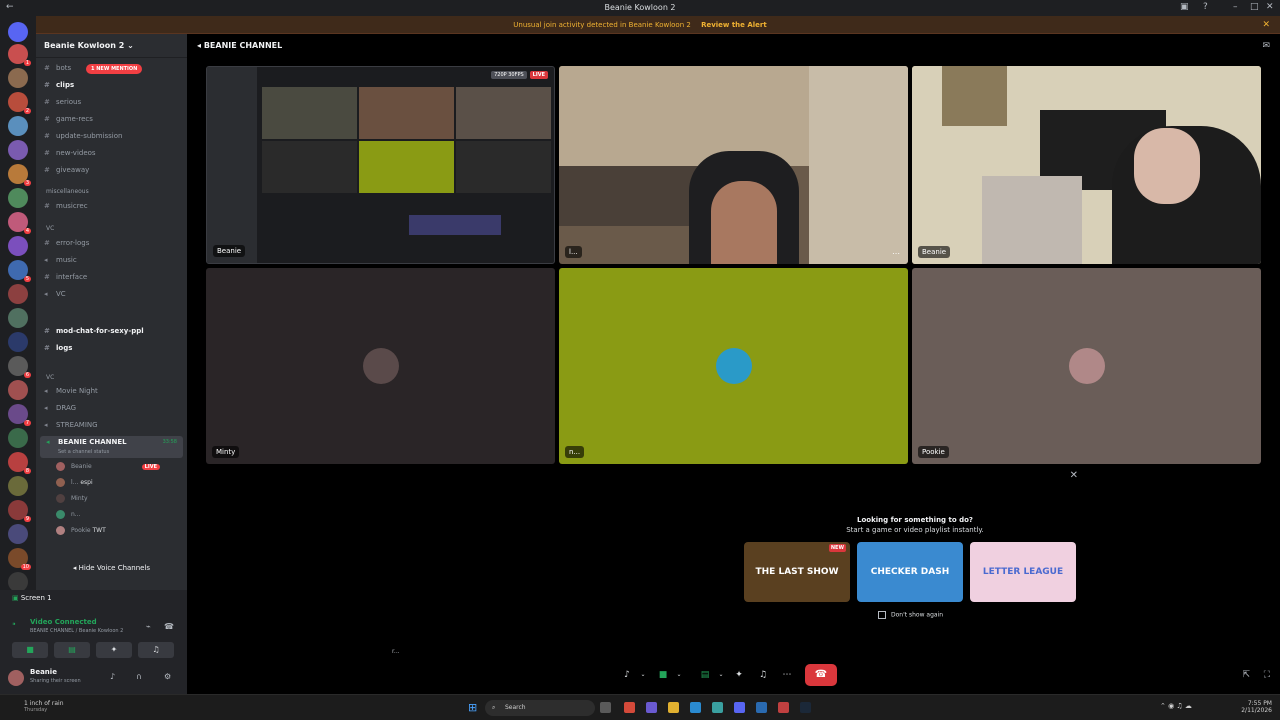  Describe the element at coordinates (1256, 707) in the screenshot. I see `clock: 7:55 PM 2/11/2026` at that location.